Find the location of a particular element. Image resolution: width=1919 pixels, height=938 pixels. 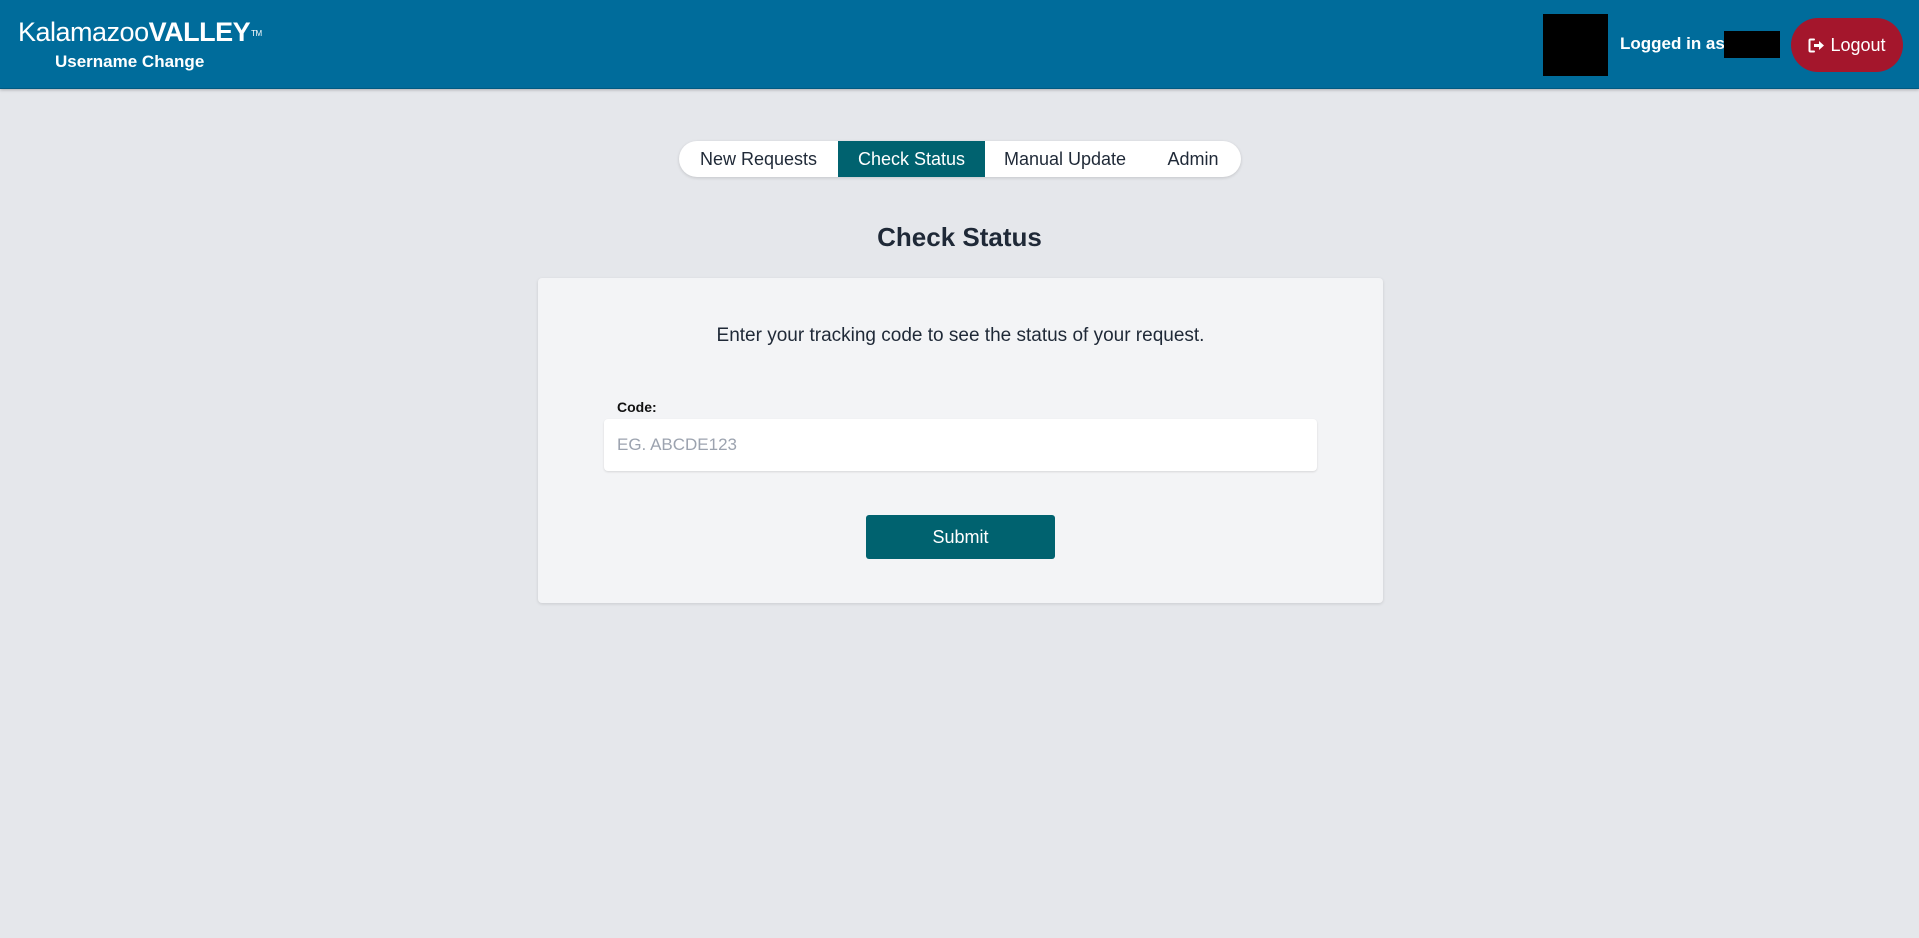

brand-logo-tm: TM is located at coordinates (256, 33).